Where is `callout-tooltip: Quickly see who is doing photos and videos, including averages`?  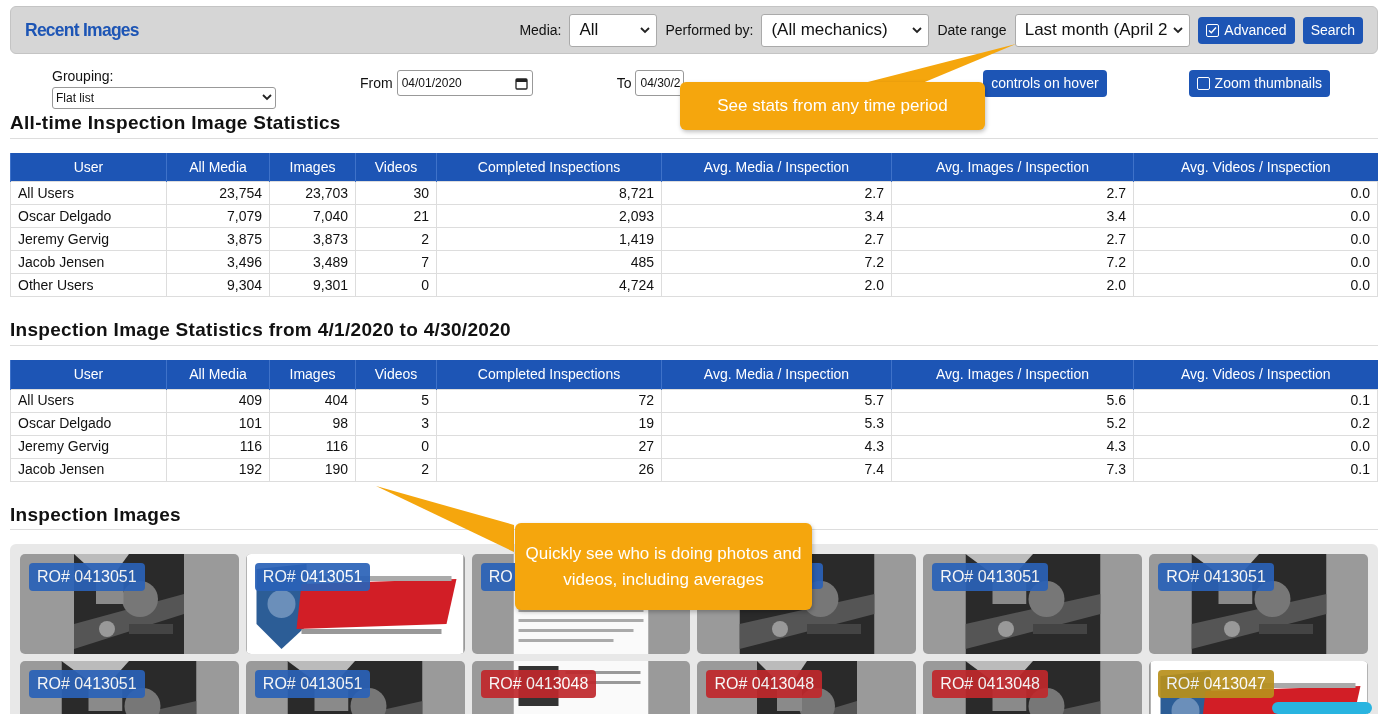 callout-tooltip: Quickly see who is doing photos and videos, including averages is located at coordinates (663, 566).